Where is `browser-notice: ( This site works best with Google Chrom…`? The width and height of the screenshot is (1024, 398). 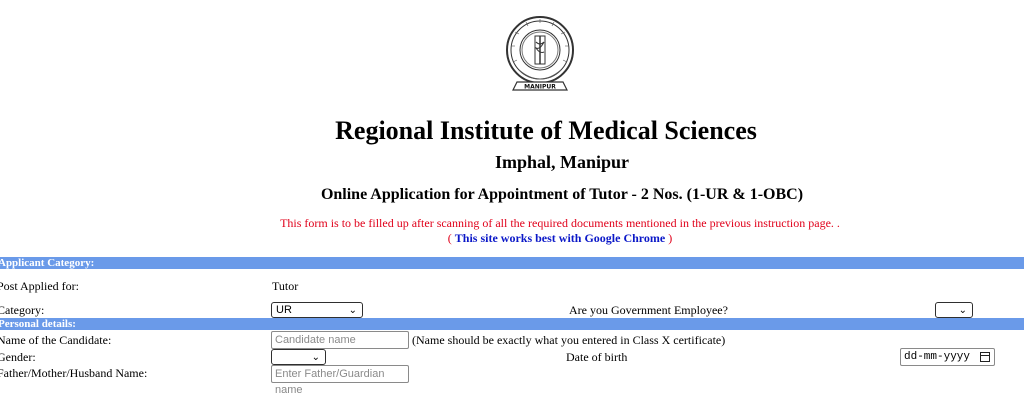 browser-notice: ( This site works best with Google Chrom… is located at coordinates (560, 238).